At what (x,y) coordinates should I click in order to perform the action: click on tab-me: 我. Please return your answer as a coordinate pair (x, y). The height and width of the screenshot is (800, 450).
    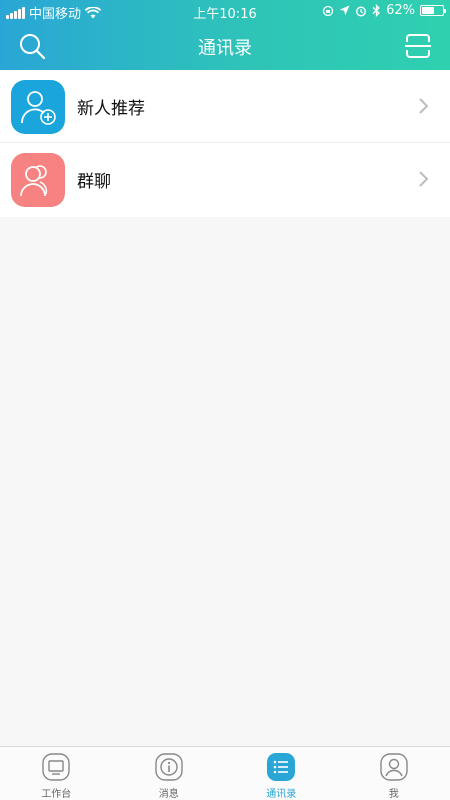
    Looking at the image, I should click on (394, 773).